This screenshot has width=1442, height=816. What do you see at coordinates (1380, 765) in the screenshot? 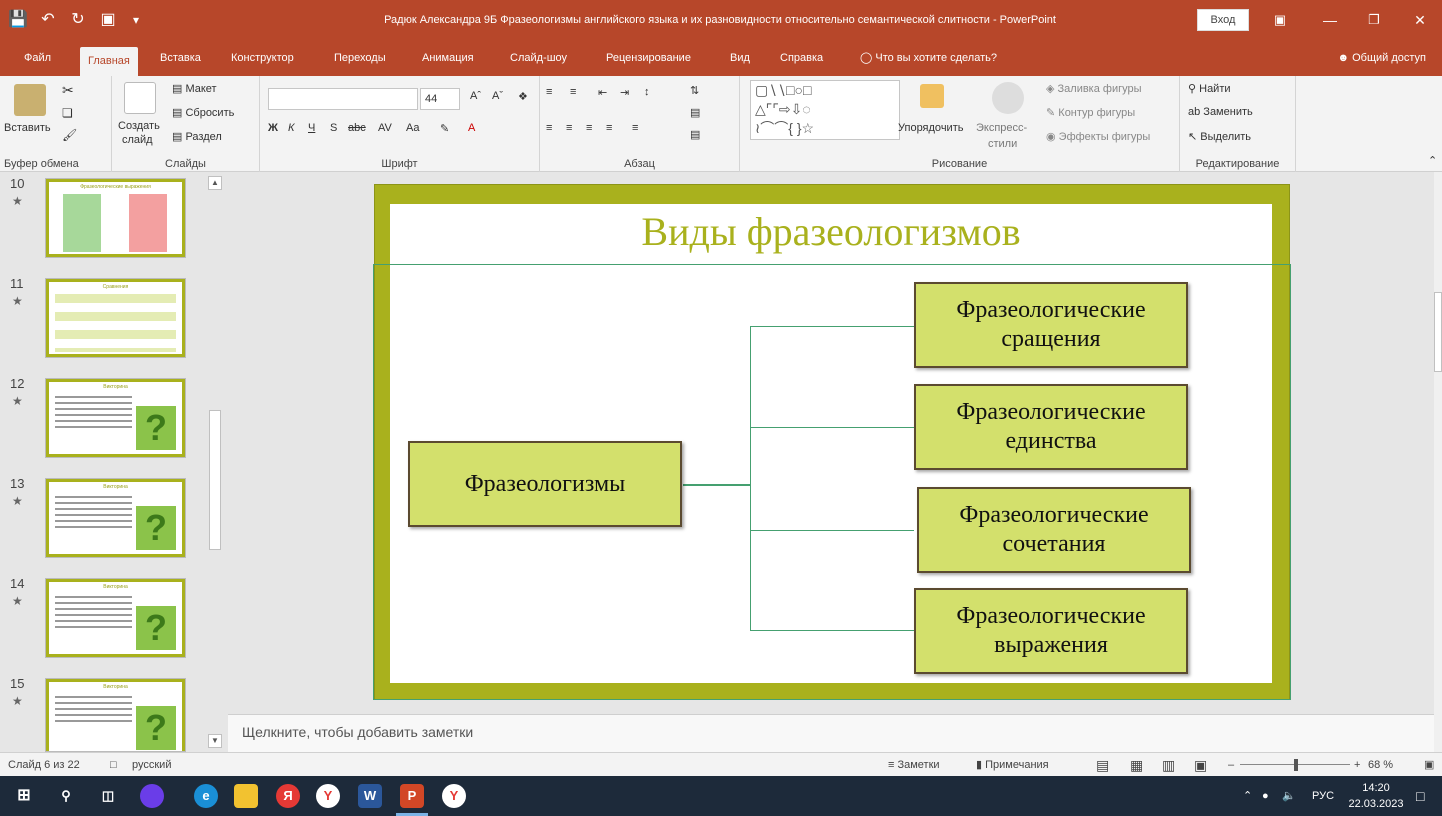
I see `zoom-level: 68 %` at bounding box center [1380, 765].